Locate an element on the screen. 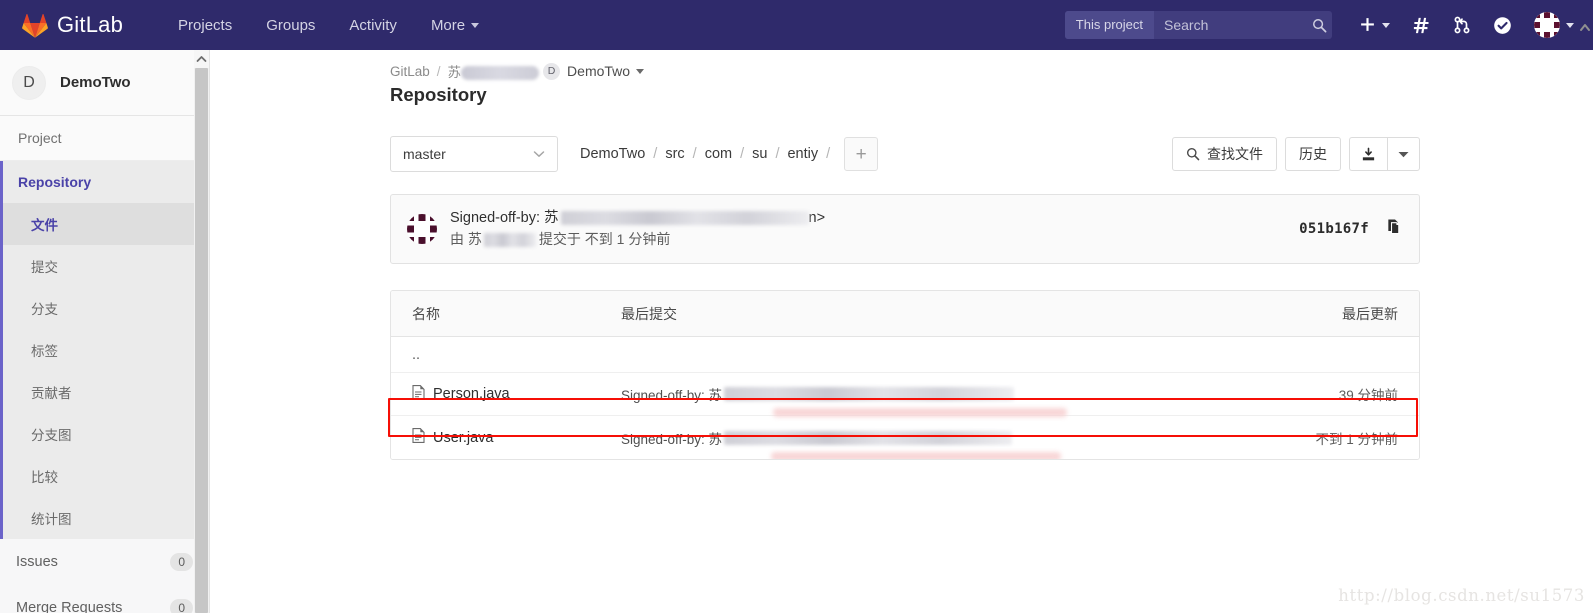 The image size is (1593, 613). find-file-button: 查找文件 is located at coordinates (1224, 154).